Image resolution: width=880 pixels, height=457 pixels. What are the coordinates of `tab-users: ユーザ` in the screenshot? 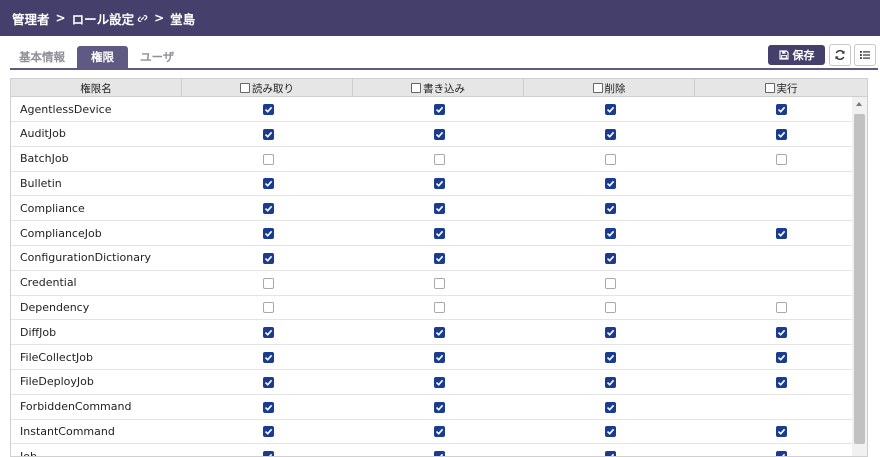 It's located at (157, 57).